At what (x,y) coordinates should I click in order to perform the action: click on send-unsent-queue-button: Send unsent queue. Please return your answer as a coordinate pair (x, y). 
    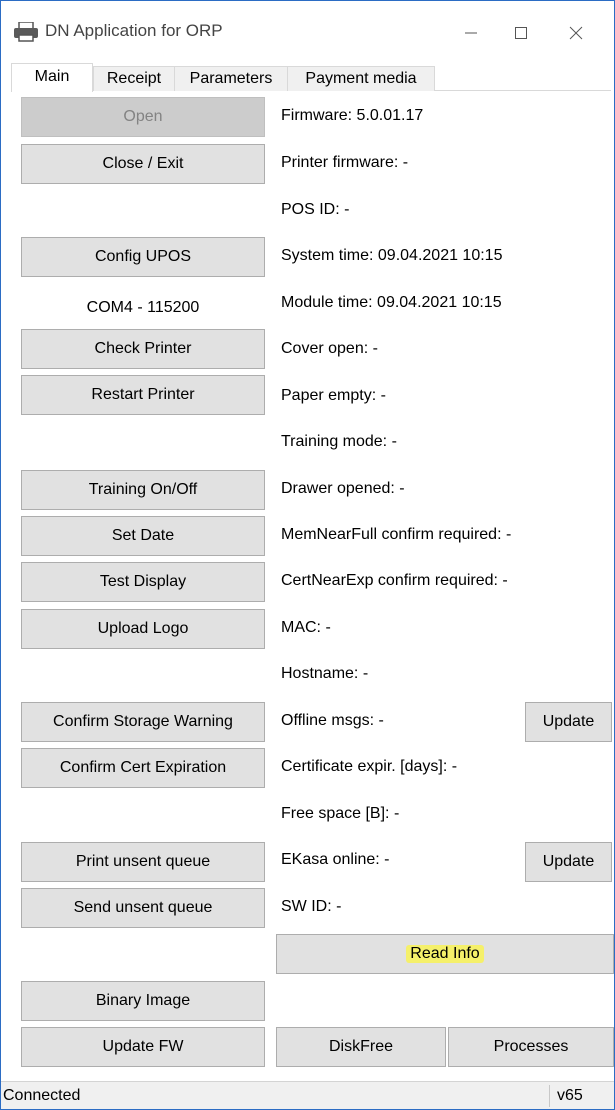
    Looking at the image, I should click on (143, 908).